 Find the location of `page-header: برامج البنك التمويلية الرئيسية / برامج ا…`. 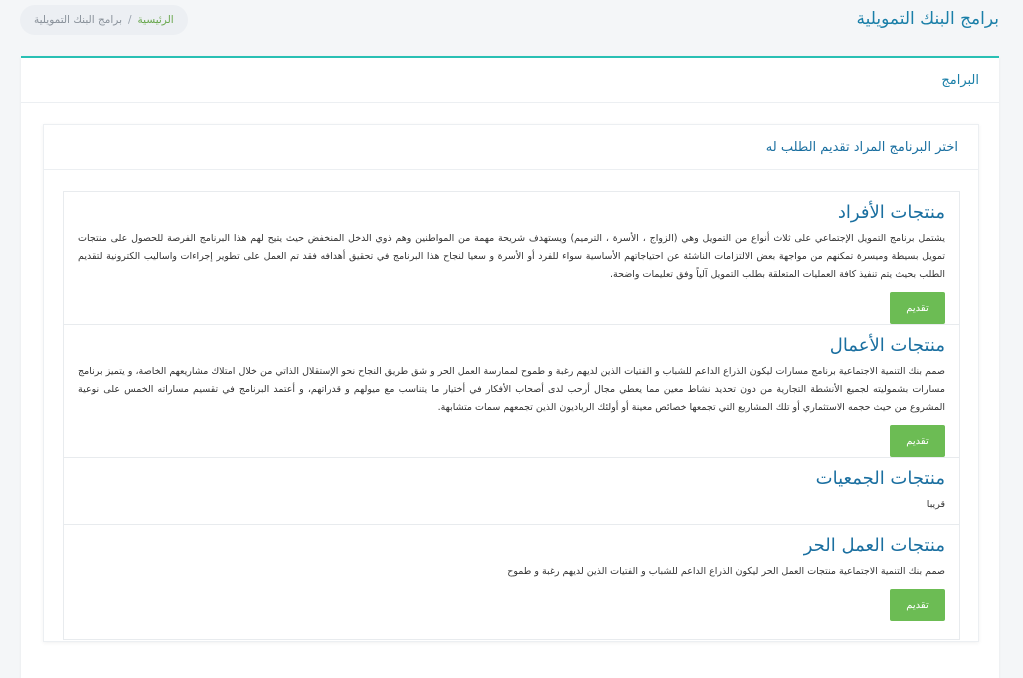

page-header: برامج البنك التمويلية الرئيسية / برامج ا… is located at coordinates (511, 20).